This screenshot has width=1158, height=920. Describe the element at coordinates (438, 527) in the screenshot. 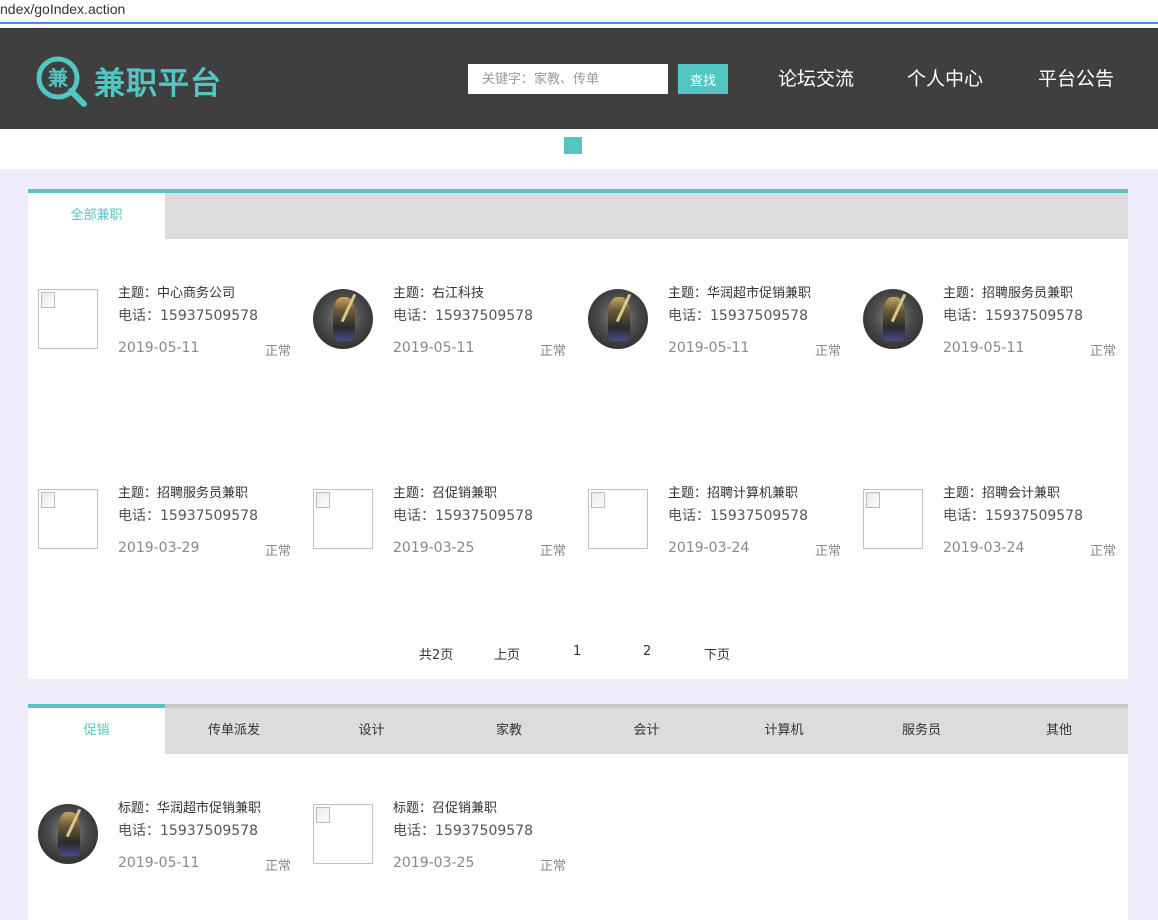

I see `job-card: 主题：召促销兼职 电话：15937509578 2019-03-25 正常` at that location.